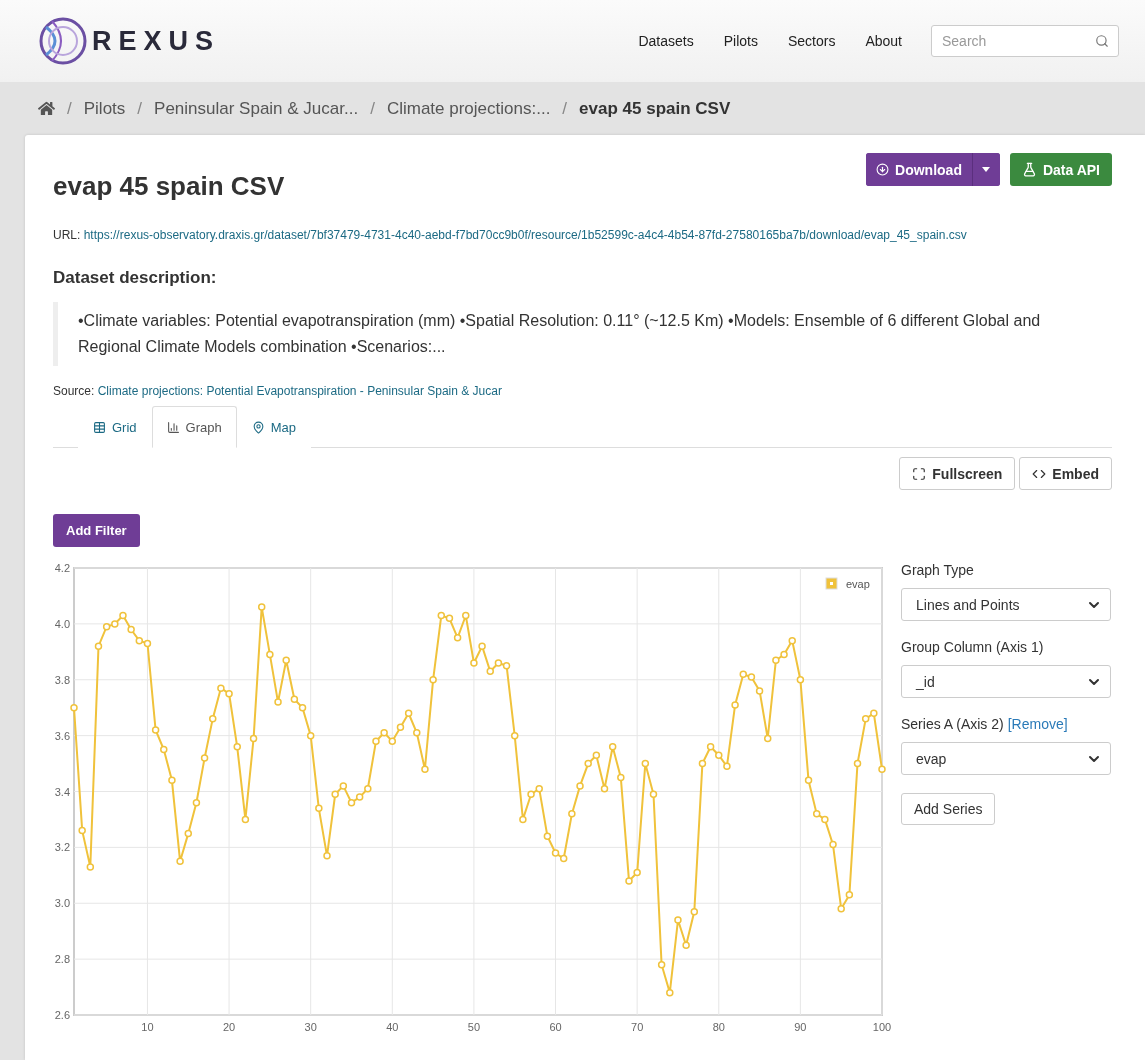  Describe the element at coordinates (46, 108) in the screenshot. I see `home-icon` at that location.